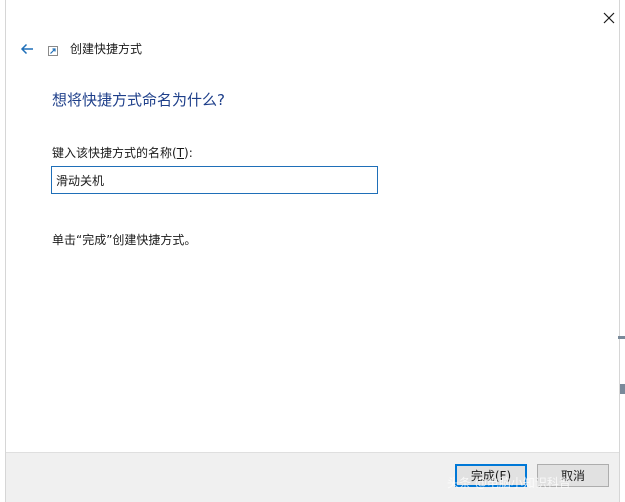 This screenshot has width=625, height=502. I want to click on watermark: 头条 @电脑小知识科普, so click(509, 483).